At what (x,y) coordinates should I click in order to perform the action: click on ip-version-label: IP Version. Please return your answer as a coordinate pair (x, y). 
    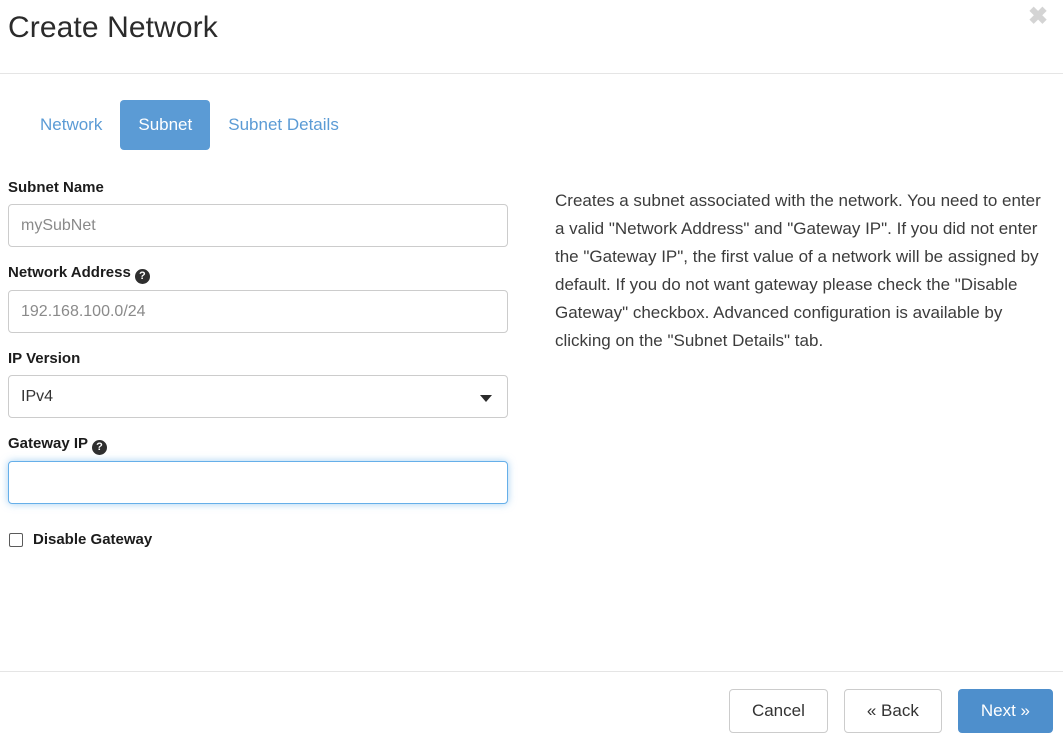
    Looking at the image, I should click on (44, 358).